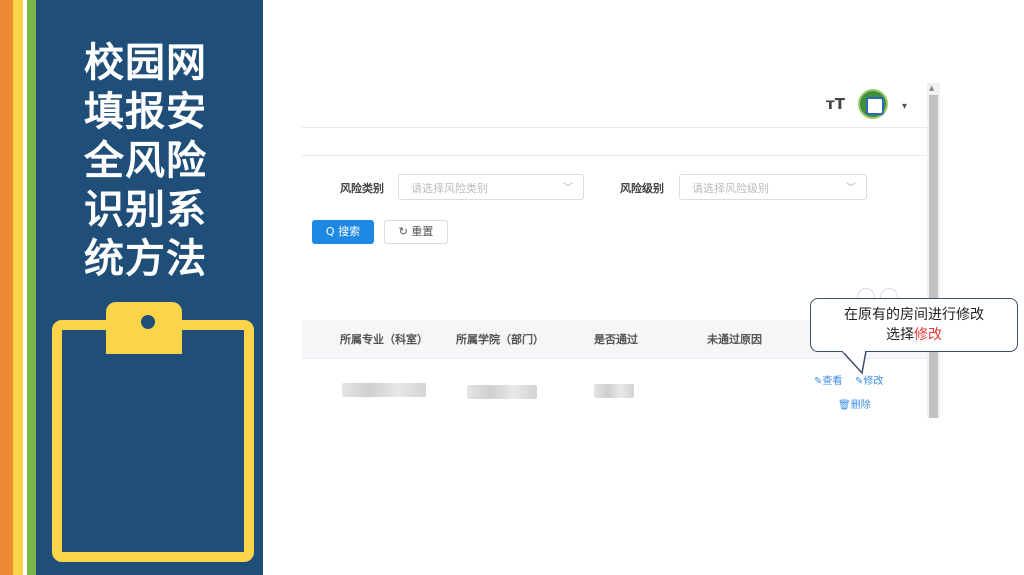  I want to click on scroll-up-arrow-icon: ▲, so click(931, 88).